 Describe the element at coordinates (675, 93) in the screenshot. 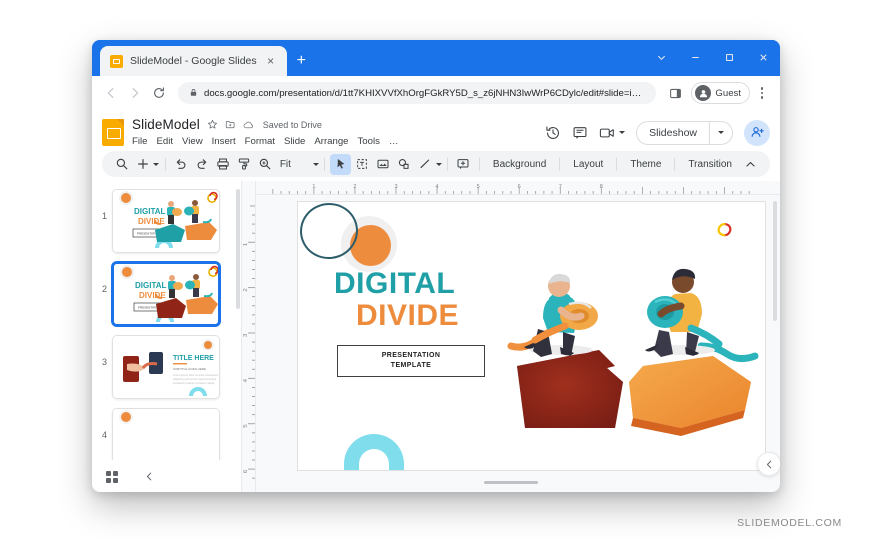

I see `side-panel-icon` at that location.